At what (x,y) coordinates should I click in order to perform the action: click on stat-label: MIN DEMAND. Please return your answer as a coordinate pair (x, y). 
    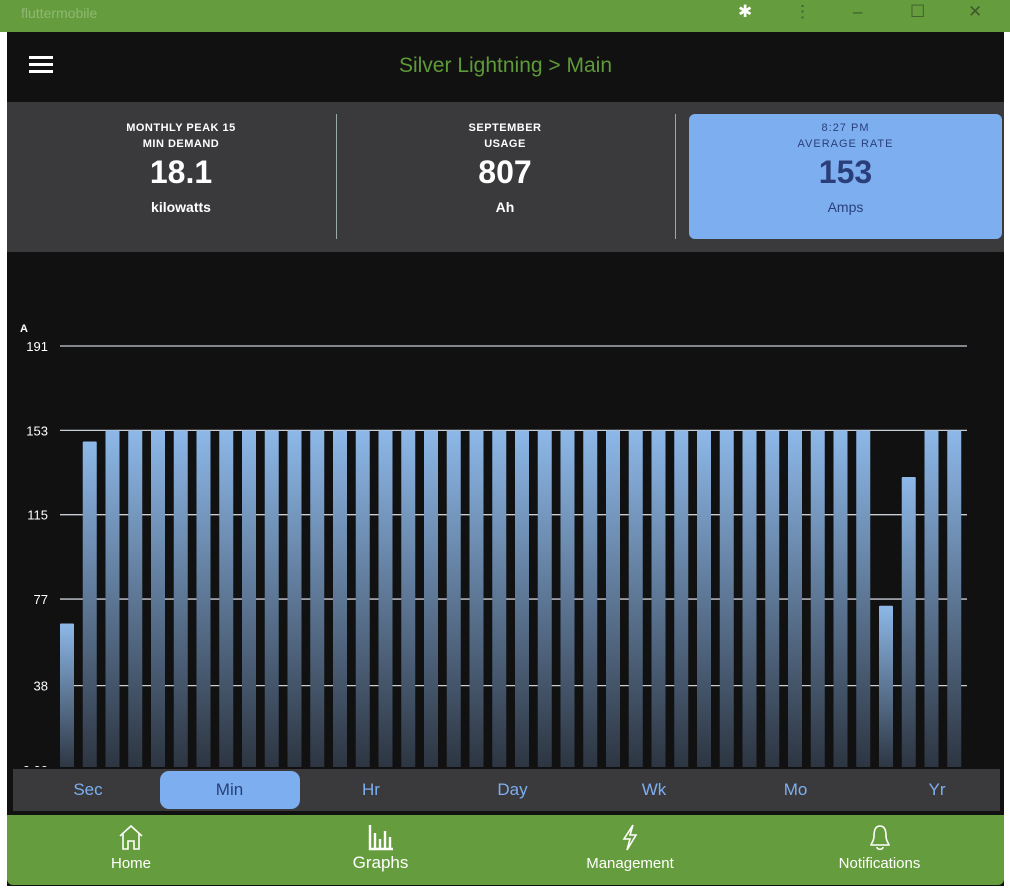
    Looking at the image, I should click on (181, 144).